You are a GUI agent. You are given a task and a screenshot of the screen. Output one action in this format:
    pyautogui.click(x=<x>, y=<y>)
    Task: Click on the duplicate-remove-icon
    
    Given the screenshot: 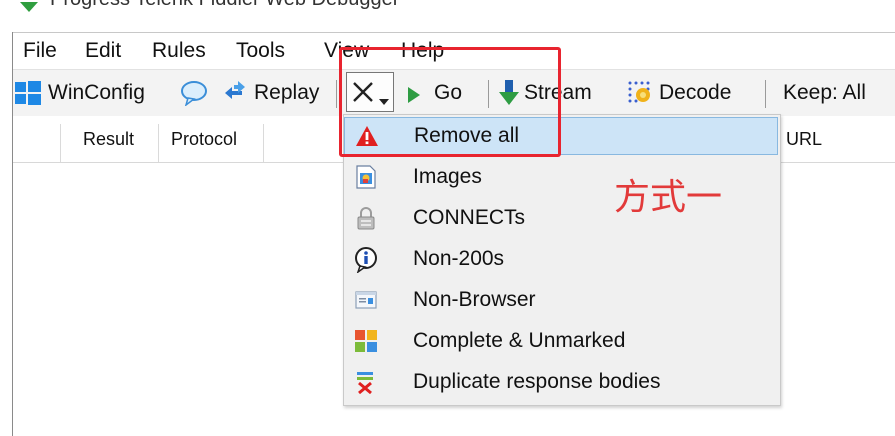 What is the action you would take?
    pyautogui.click(x=366, y=382)
    